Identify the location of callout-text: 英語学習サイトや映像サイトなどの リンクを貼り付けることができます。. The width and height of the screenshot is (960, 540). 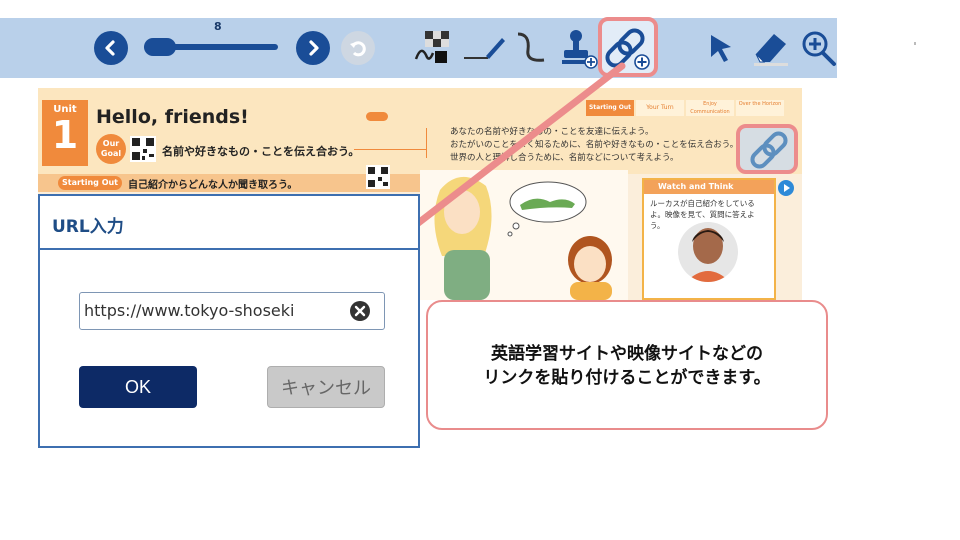
(627, 366).